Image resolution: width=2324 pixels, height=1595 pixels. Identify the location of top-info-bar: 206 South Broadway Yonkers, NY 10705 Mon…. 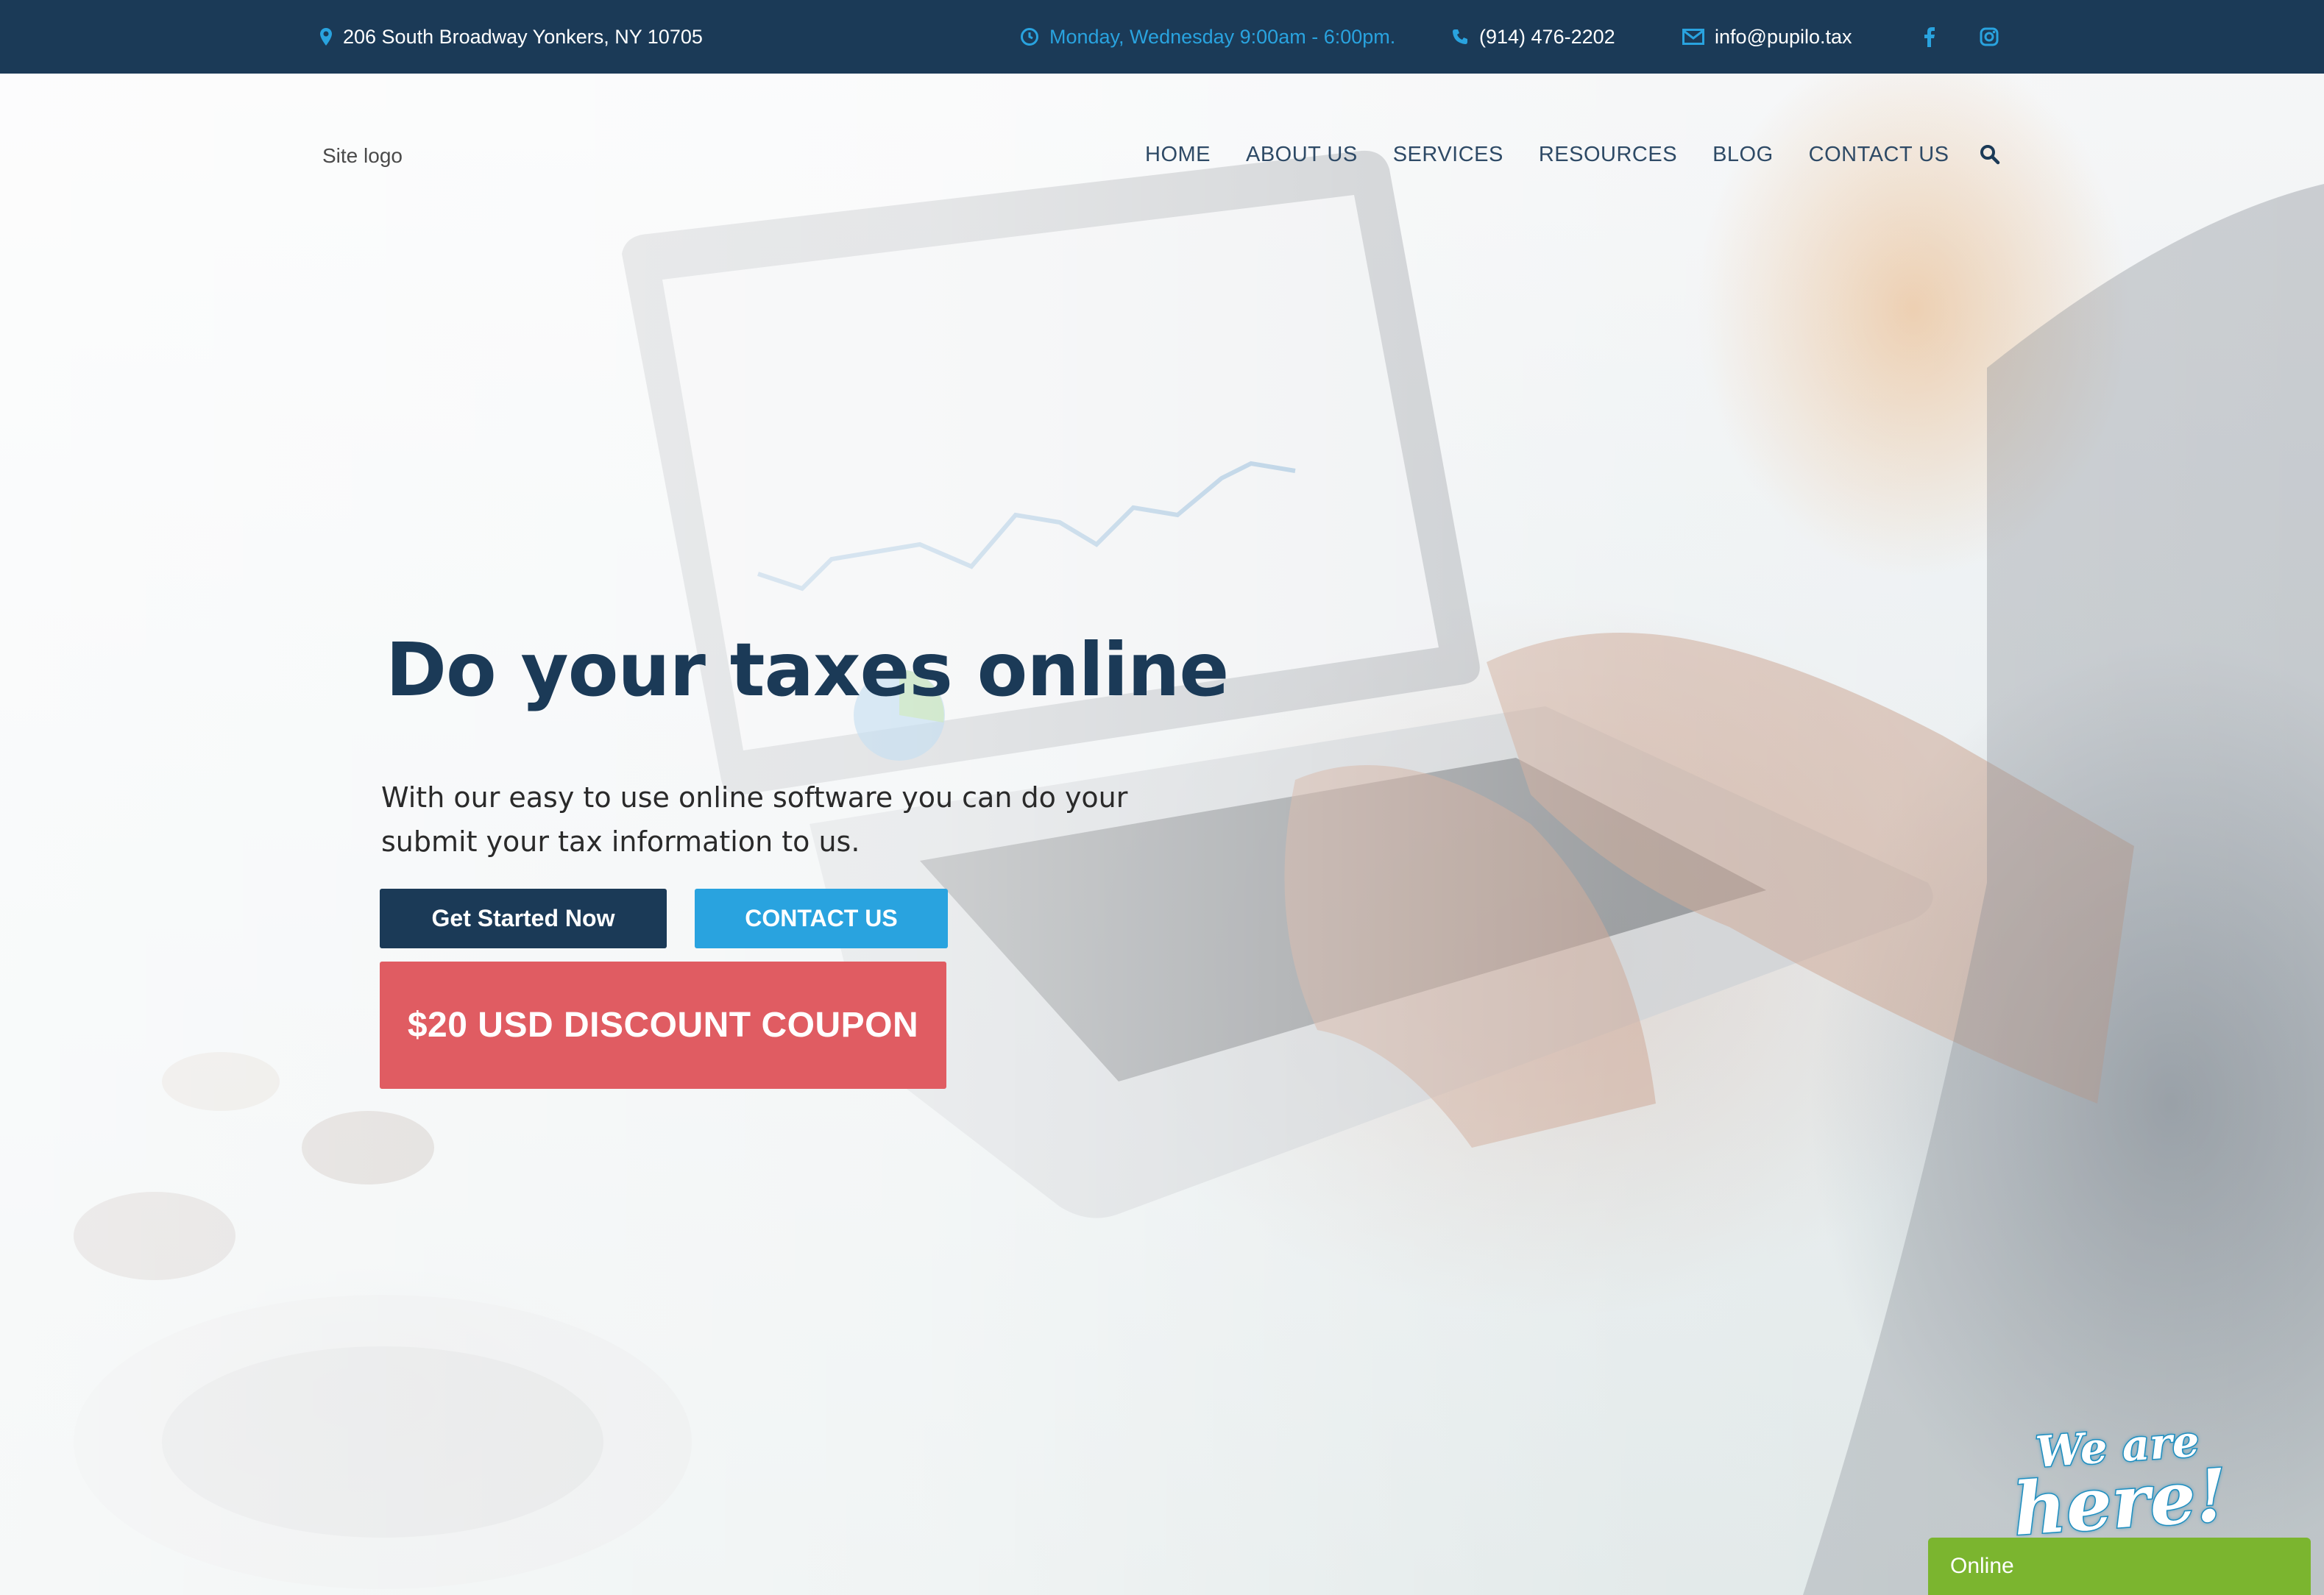
(1162, 37).